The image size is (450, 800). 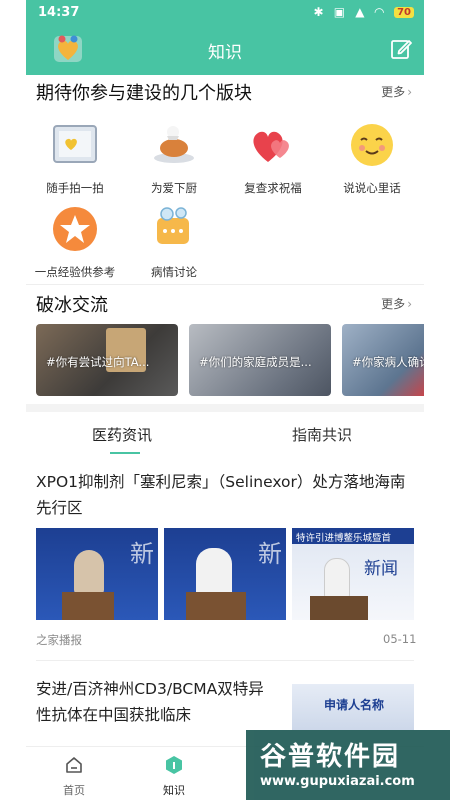 I want to click on tab-active-indicator, so click(x=125, y=453).